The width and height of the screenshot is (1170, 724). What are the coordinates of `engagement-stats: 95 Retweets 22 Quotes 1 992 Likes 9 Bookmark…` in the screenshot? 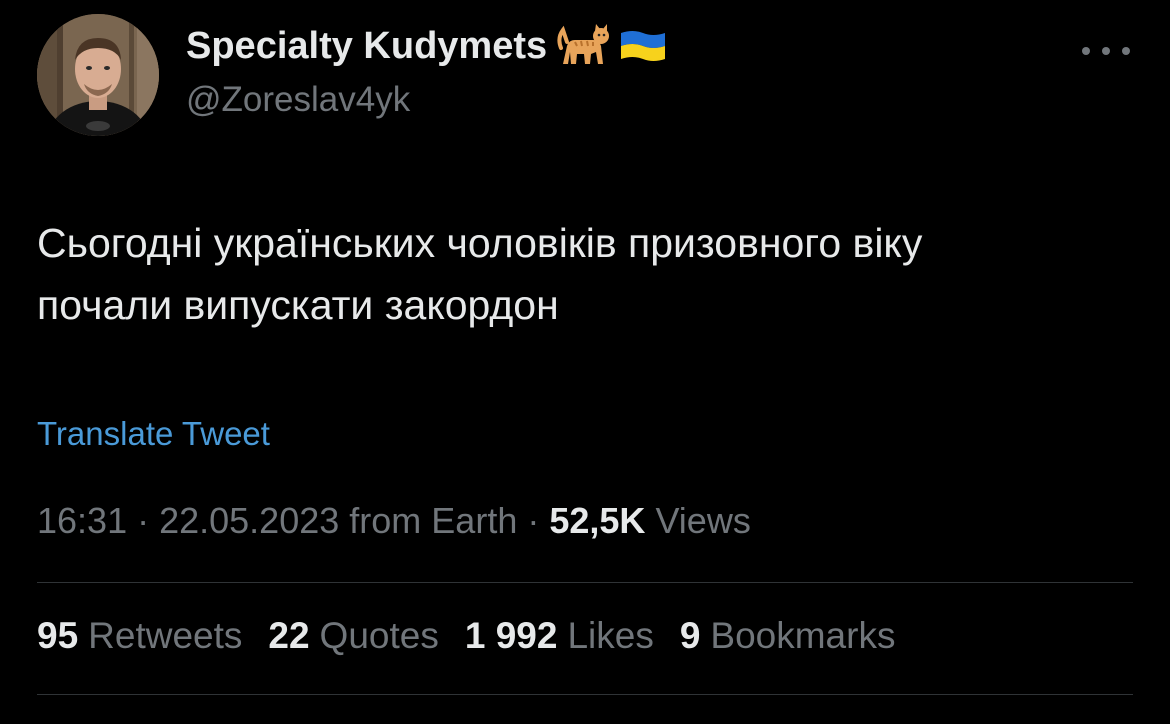 It's located at (466, 636).